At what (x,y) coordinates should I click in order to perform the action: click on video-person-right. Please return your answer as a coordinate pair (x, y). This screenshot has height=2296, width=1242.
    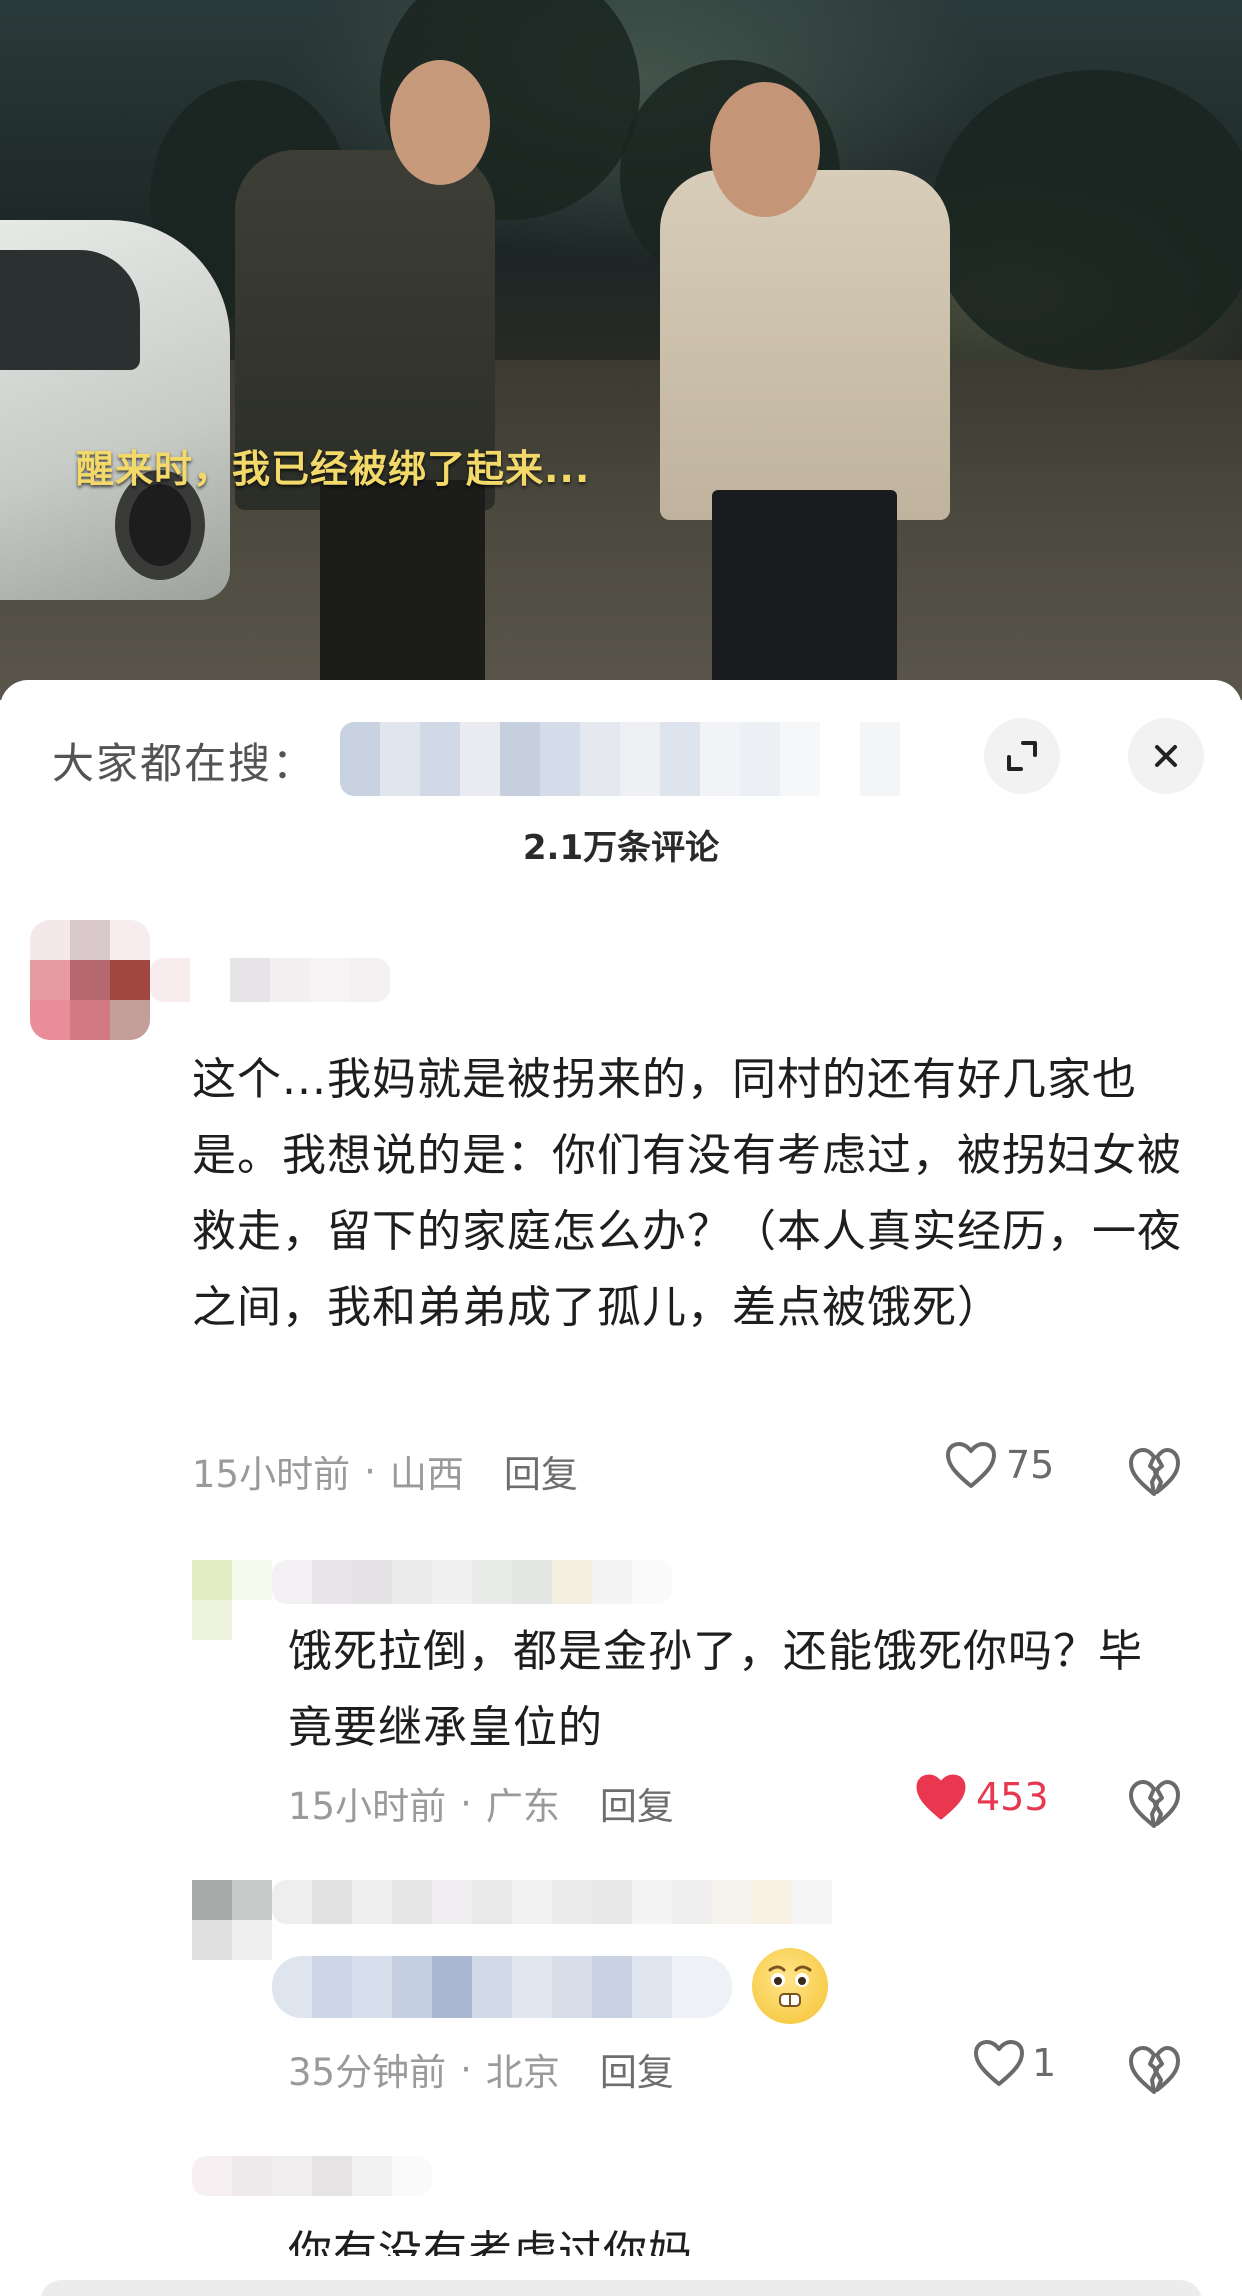
    Looking at the image, I should click on (805, 345).